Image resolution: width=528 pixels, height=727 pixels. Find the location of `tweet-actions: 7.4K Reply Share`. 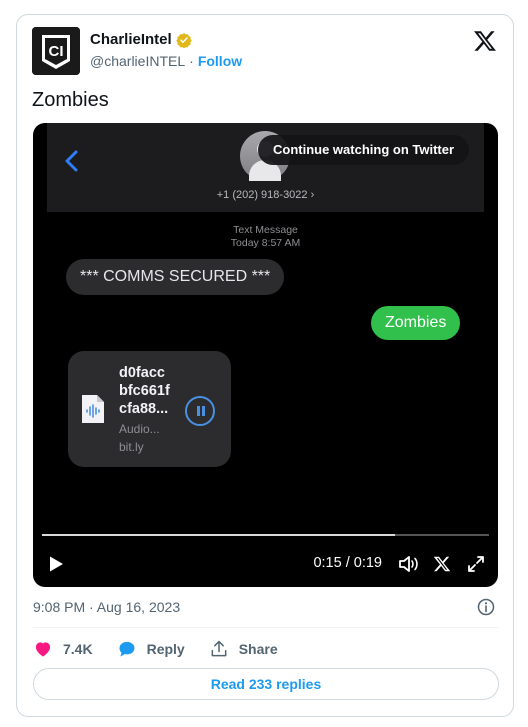

tweet-actions: 7.4K Reply Share is located at coordinates (167, 649).